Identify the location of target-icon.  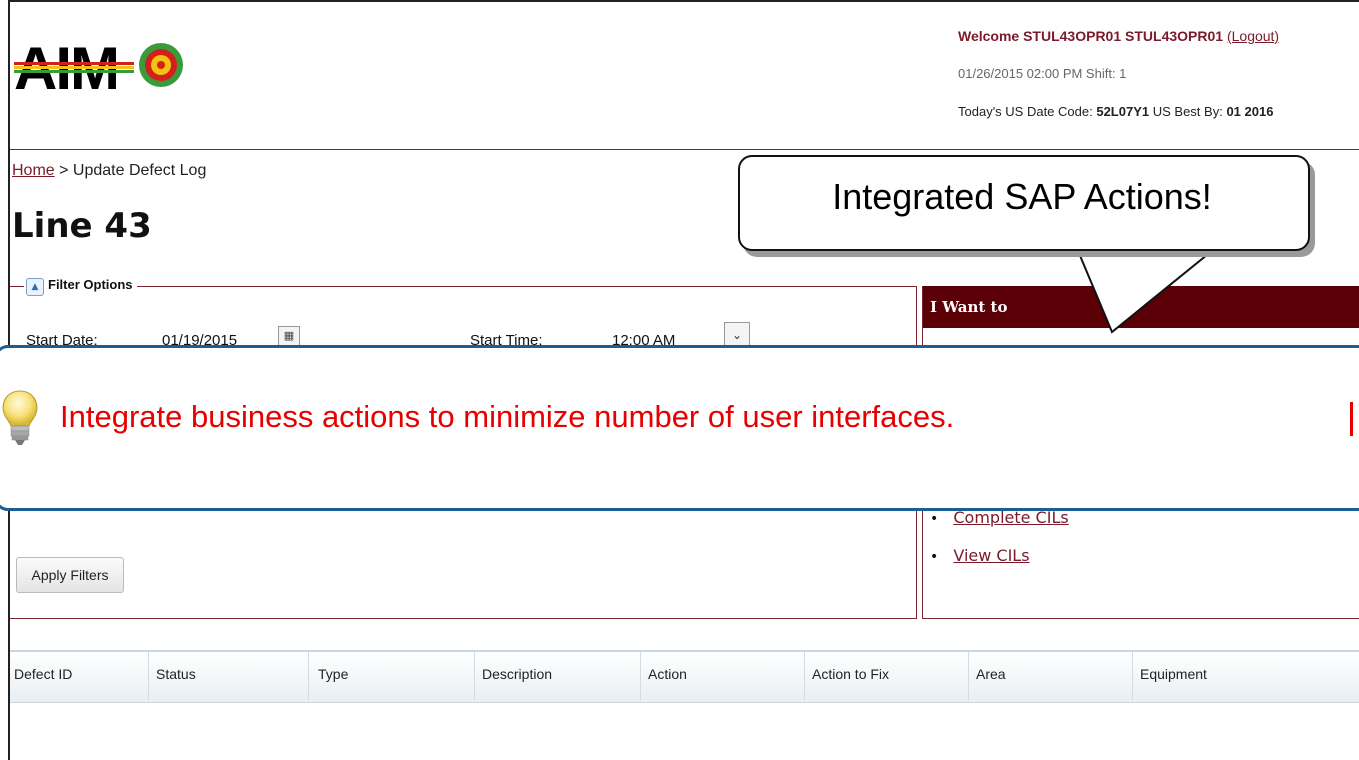
(161, 65).